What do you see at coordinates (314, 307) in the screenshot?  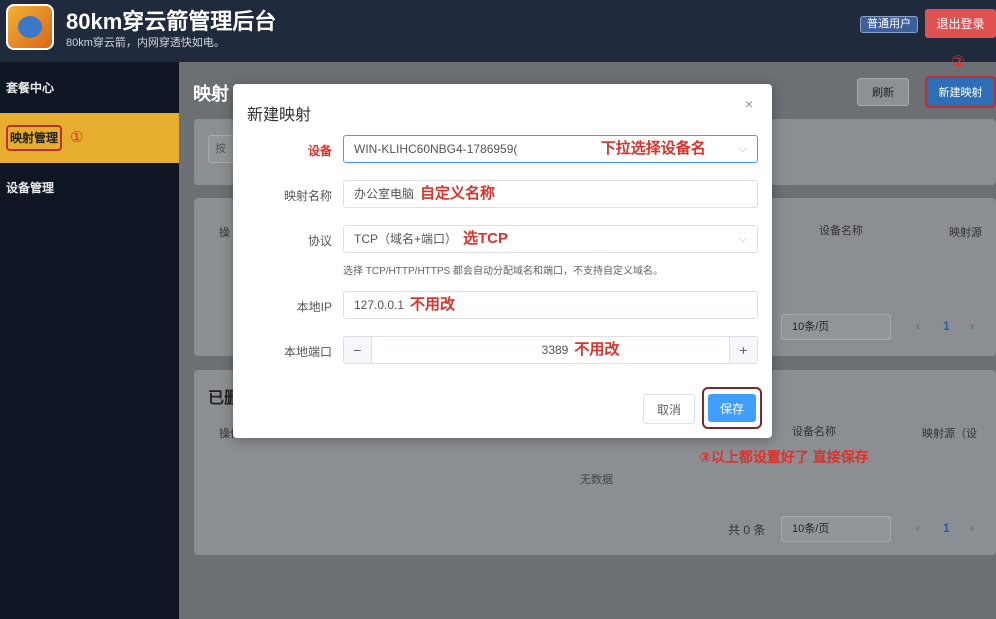 I see `ip-label: 本地IP` at bounding box center [314, 307].